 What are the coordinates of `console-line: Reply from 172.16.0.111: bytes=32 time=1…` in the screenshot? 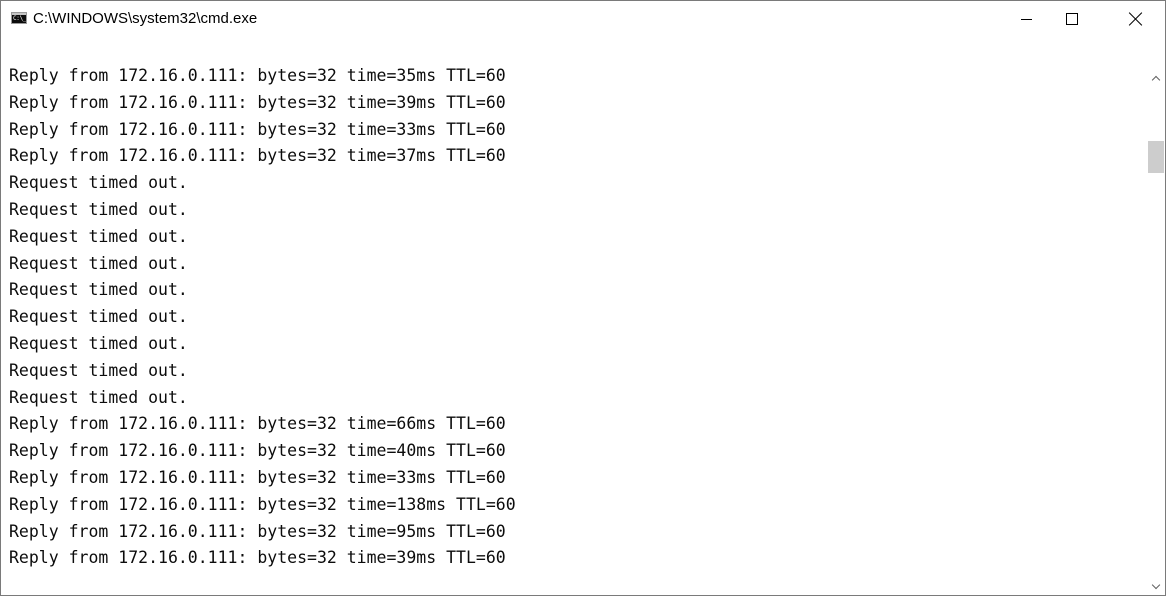 It's located at (262, 504).